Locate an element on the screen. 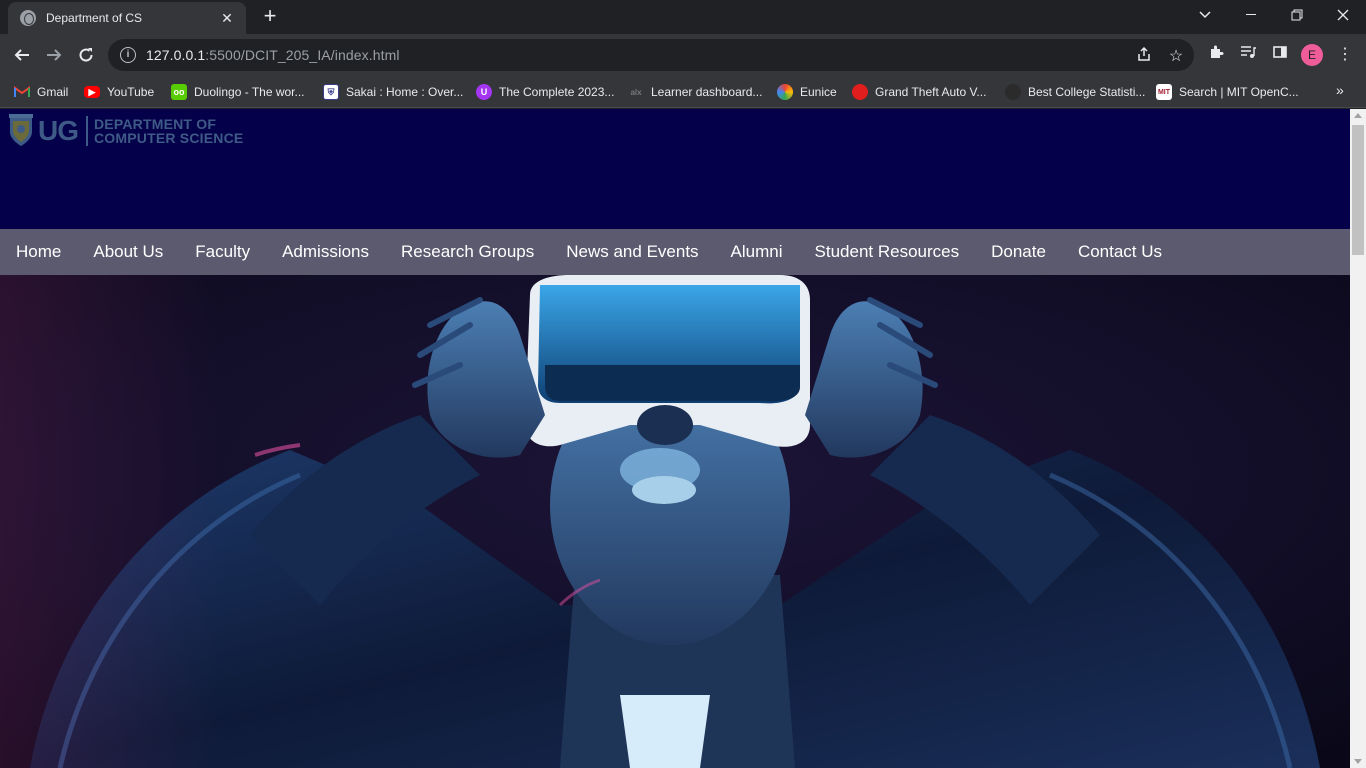 This screenshot has height=768, width=1366. logo-department-text: DEPARTMENT OF COMPUTER SCIENCE is located at coordinates (168, 131).